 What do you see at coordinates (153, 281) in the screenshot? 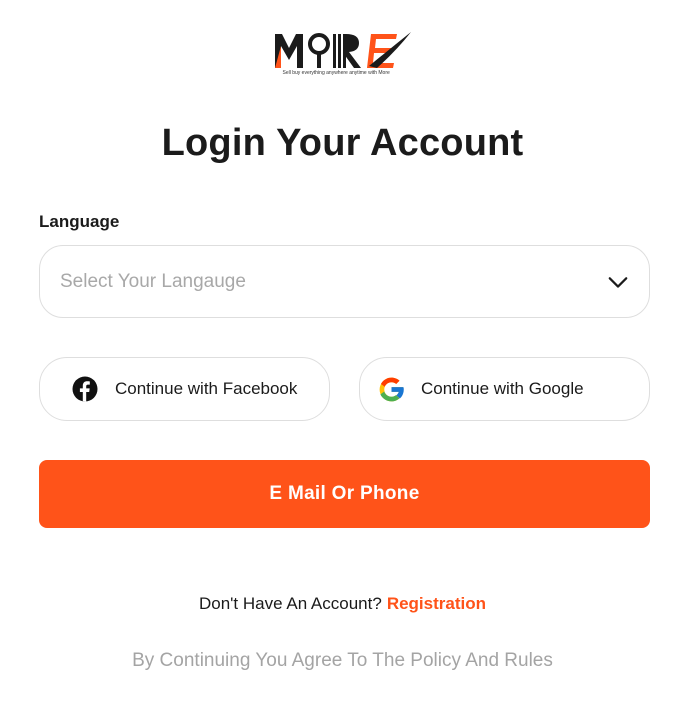
I see `language-select-placeholder: Select Your Langauge` at bounding box center [153, 281].